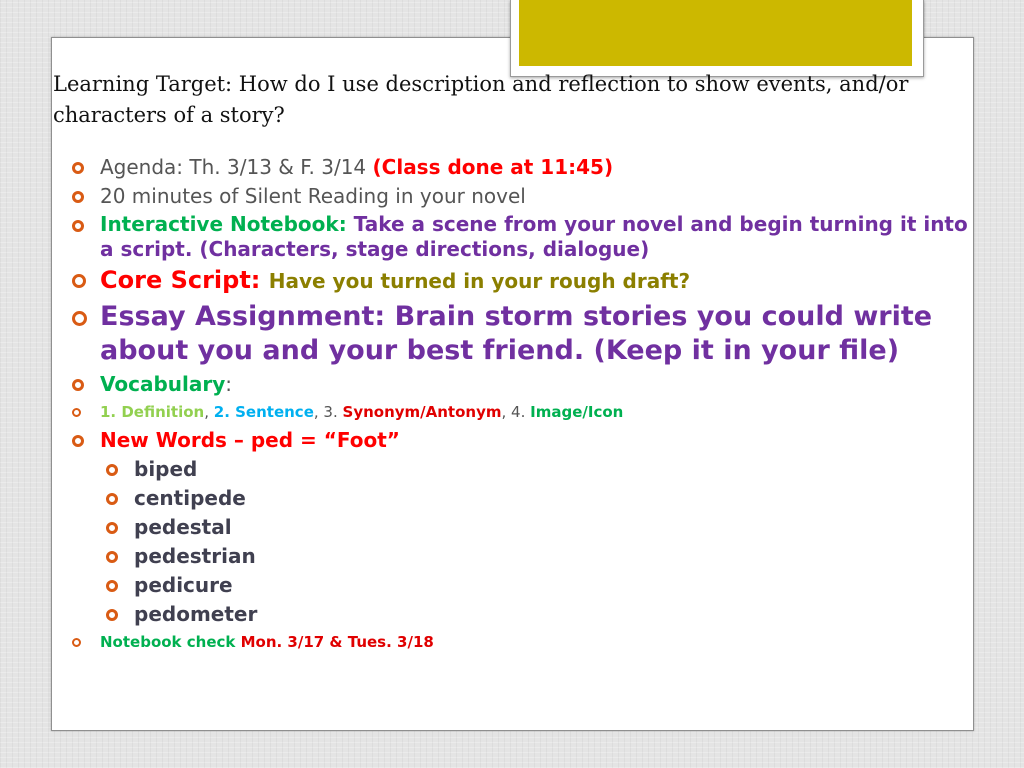  I want to click on agenda-label: Agenda: Th. 3/13 & F. 3/14, so click(236, 167).